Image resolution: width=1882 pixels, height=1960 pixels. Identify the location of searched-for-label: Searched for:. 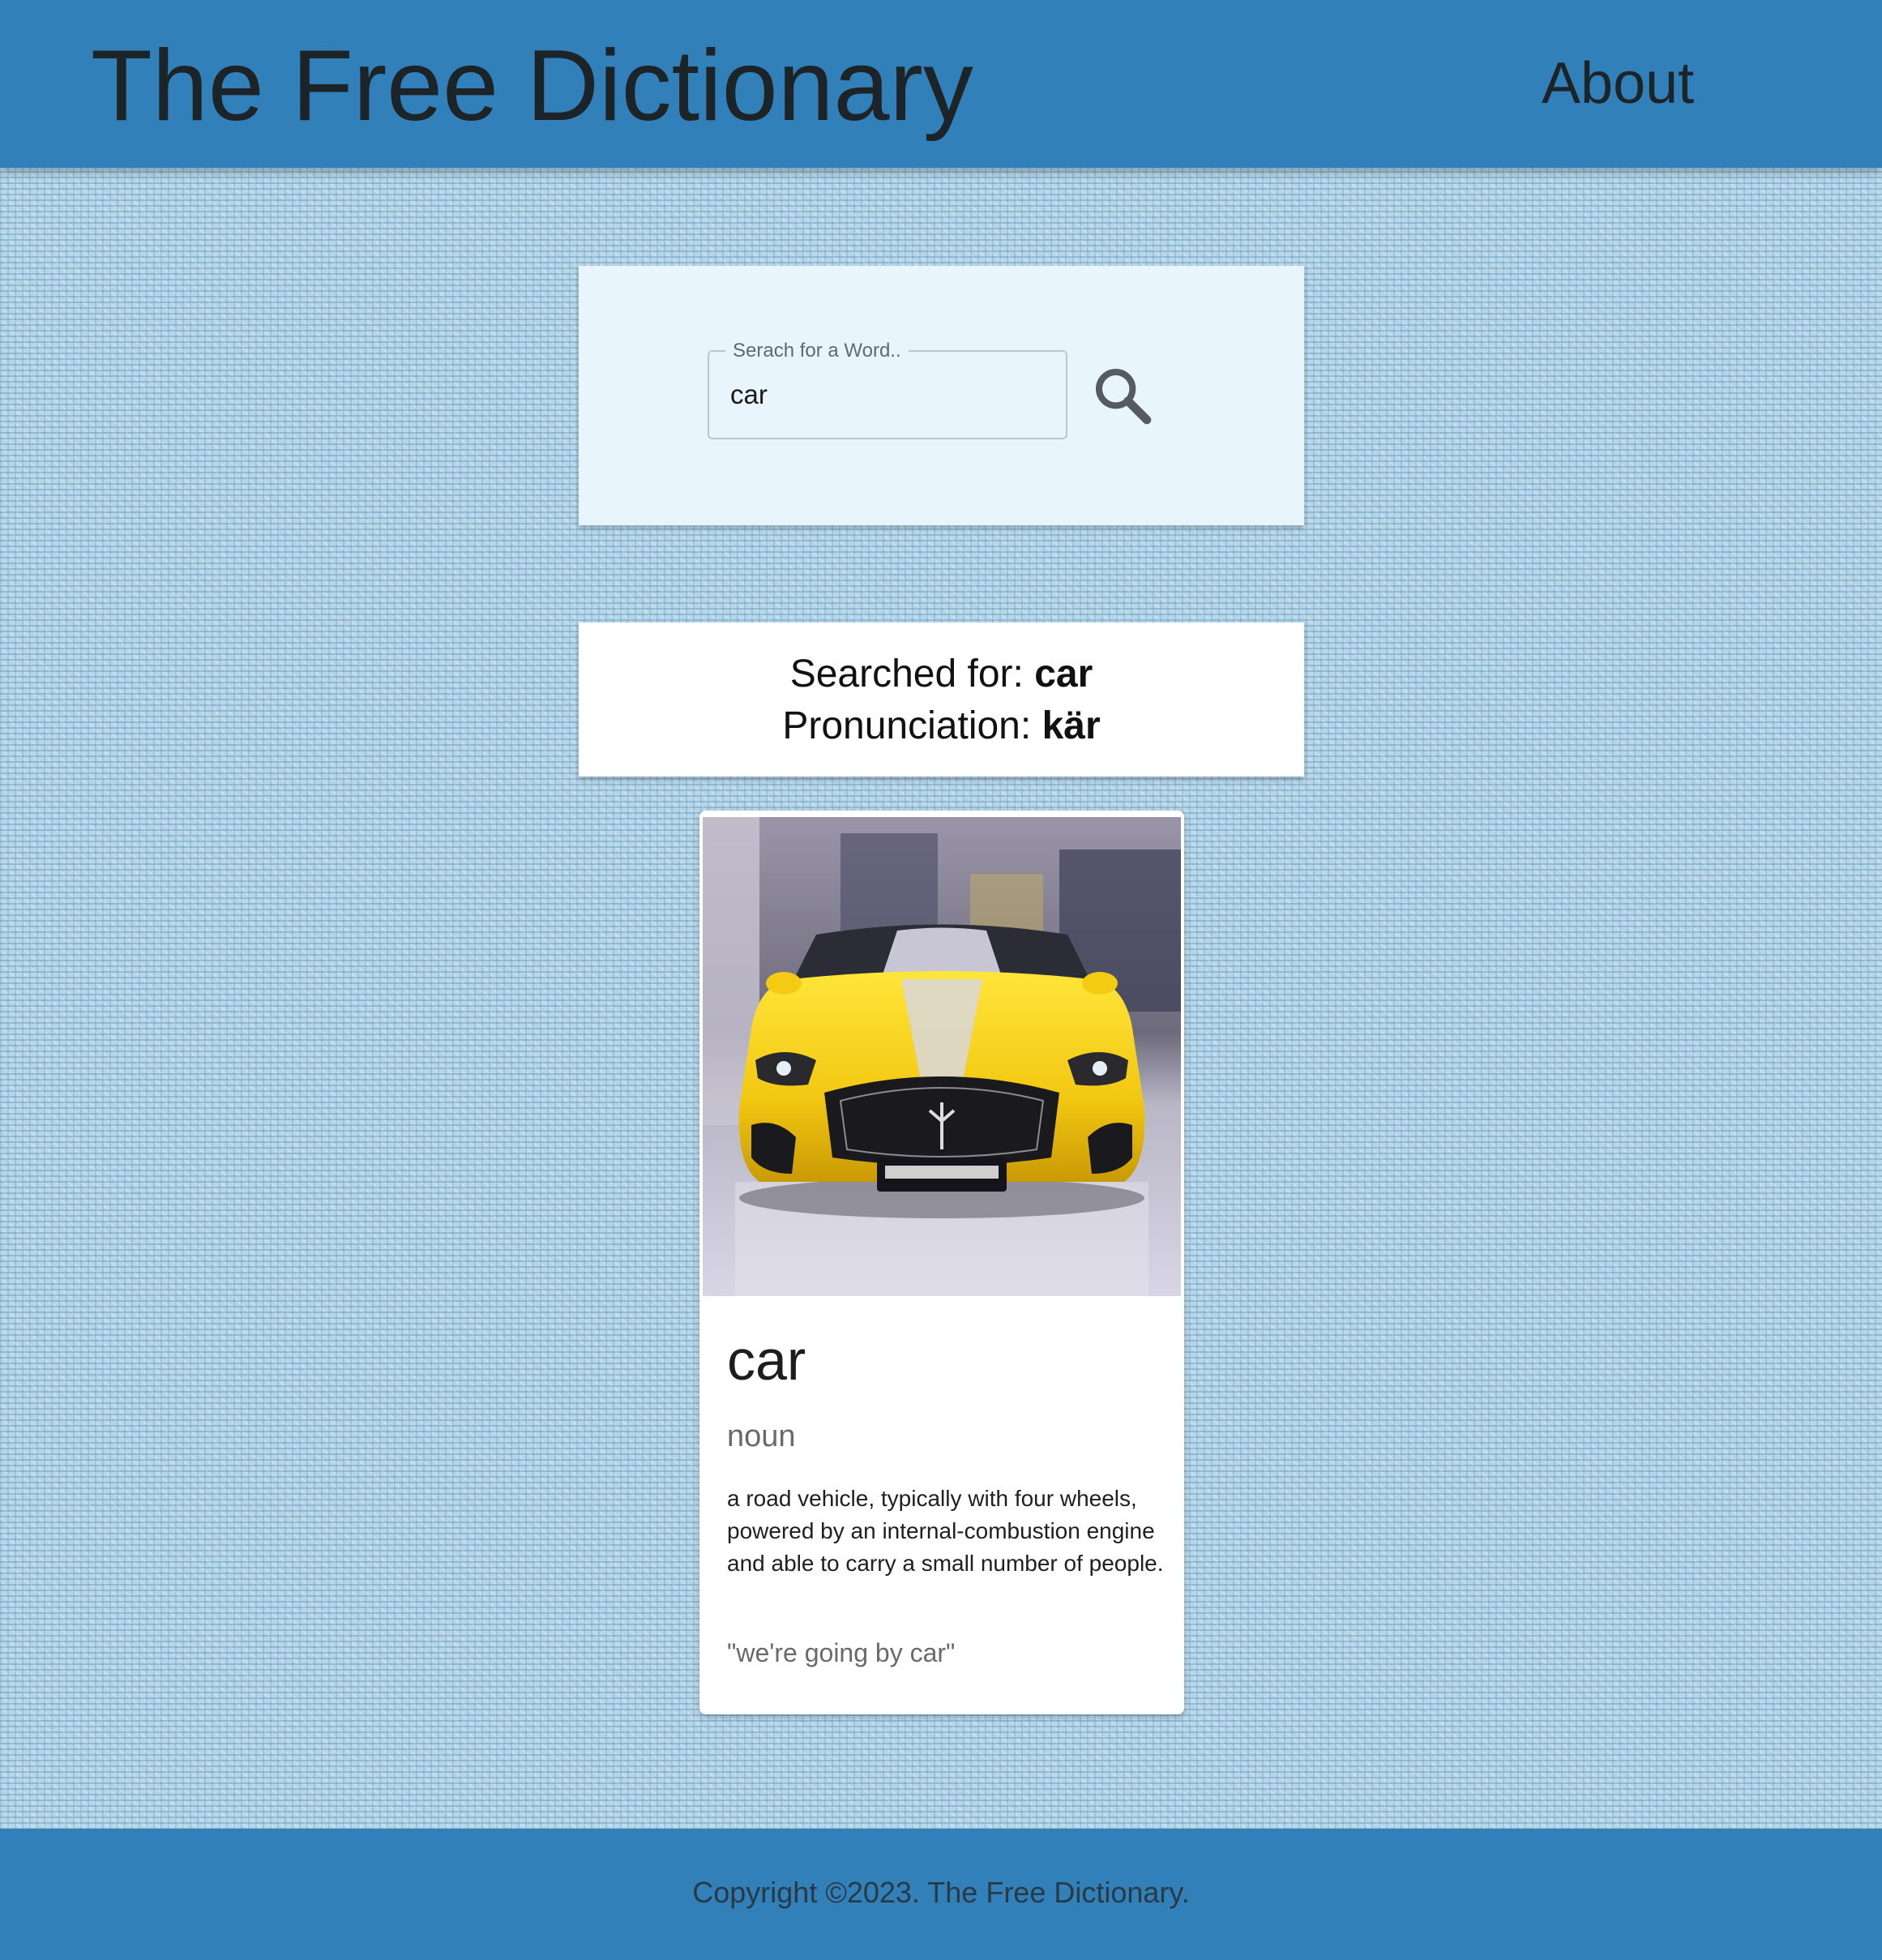
(906, 674).